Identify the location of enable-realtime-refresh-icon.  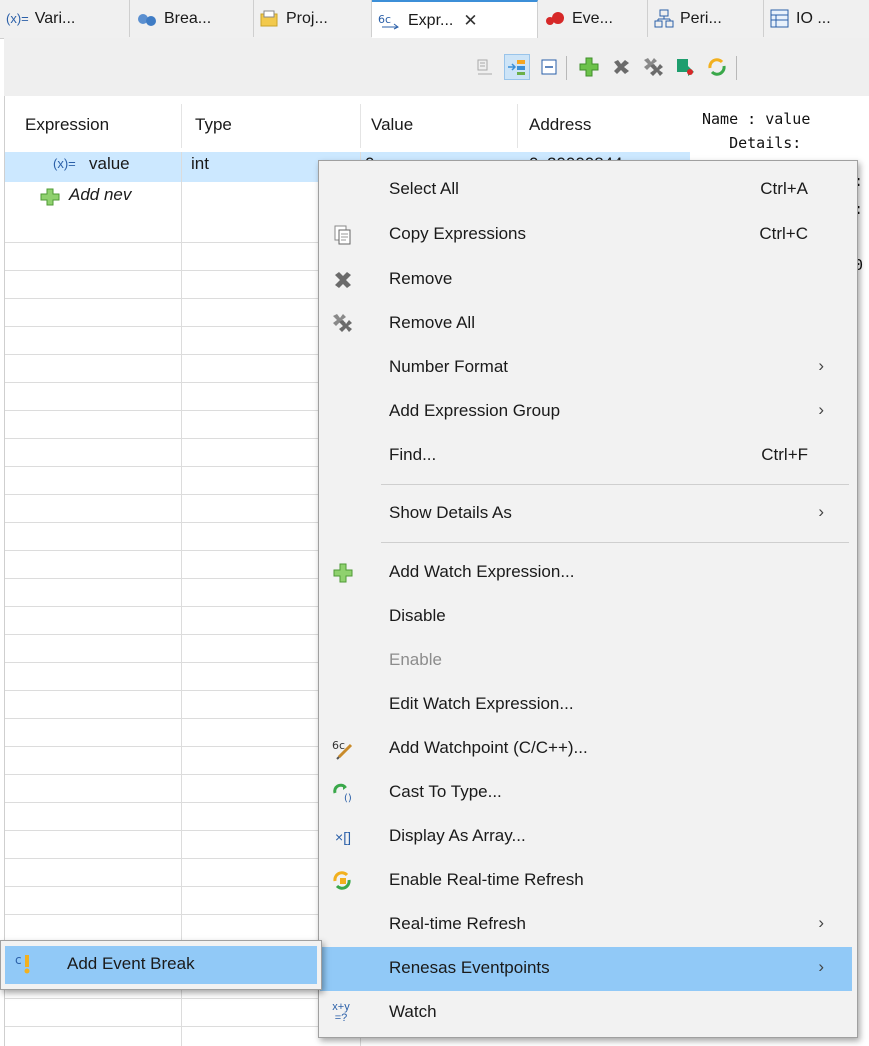
(717, 67).